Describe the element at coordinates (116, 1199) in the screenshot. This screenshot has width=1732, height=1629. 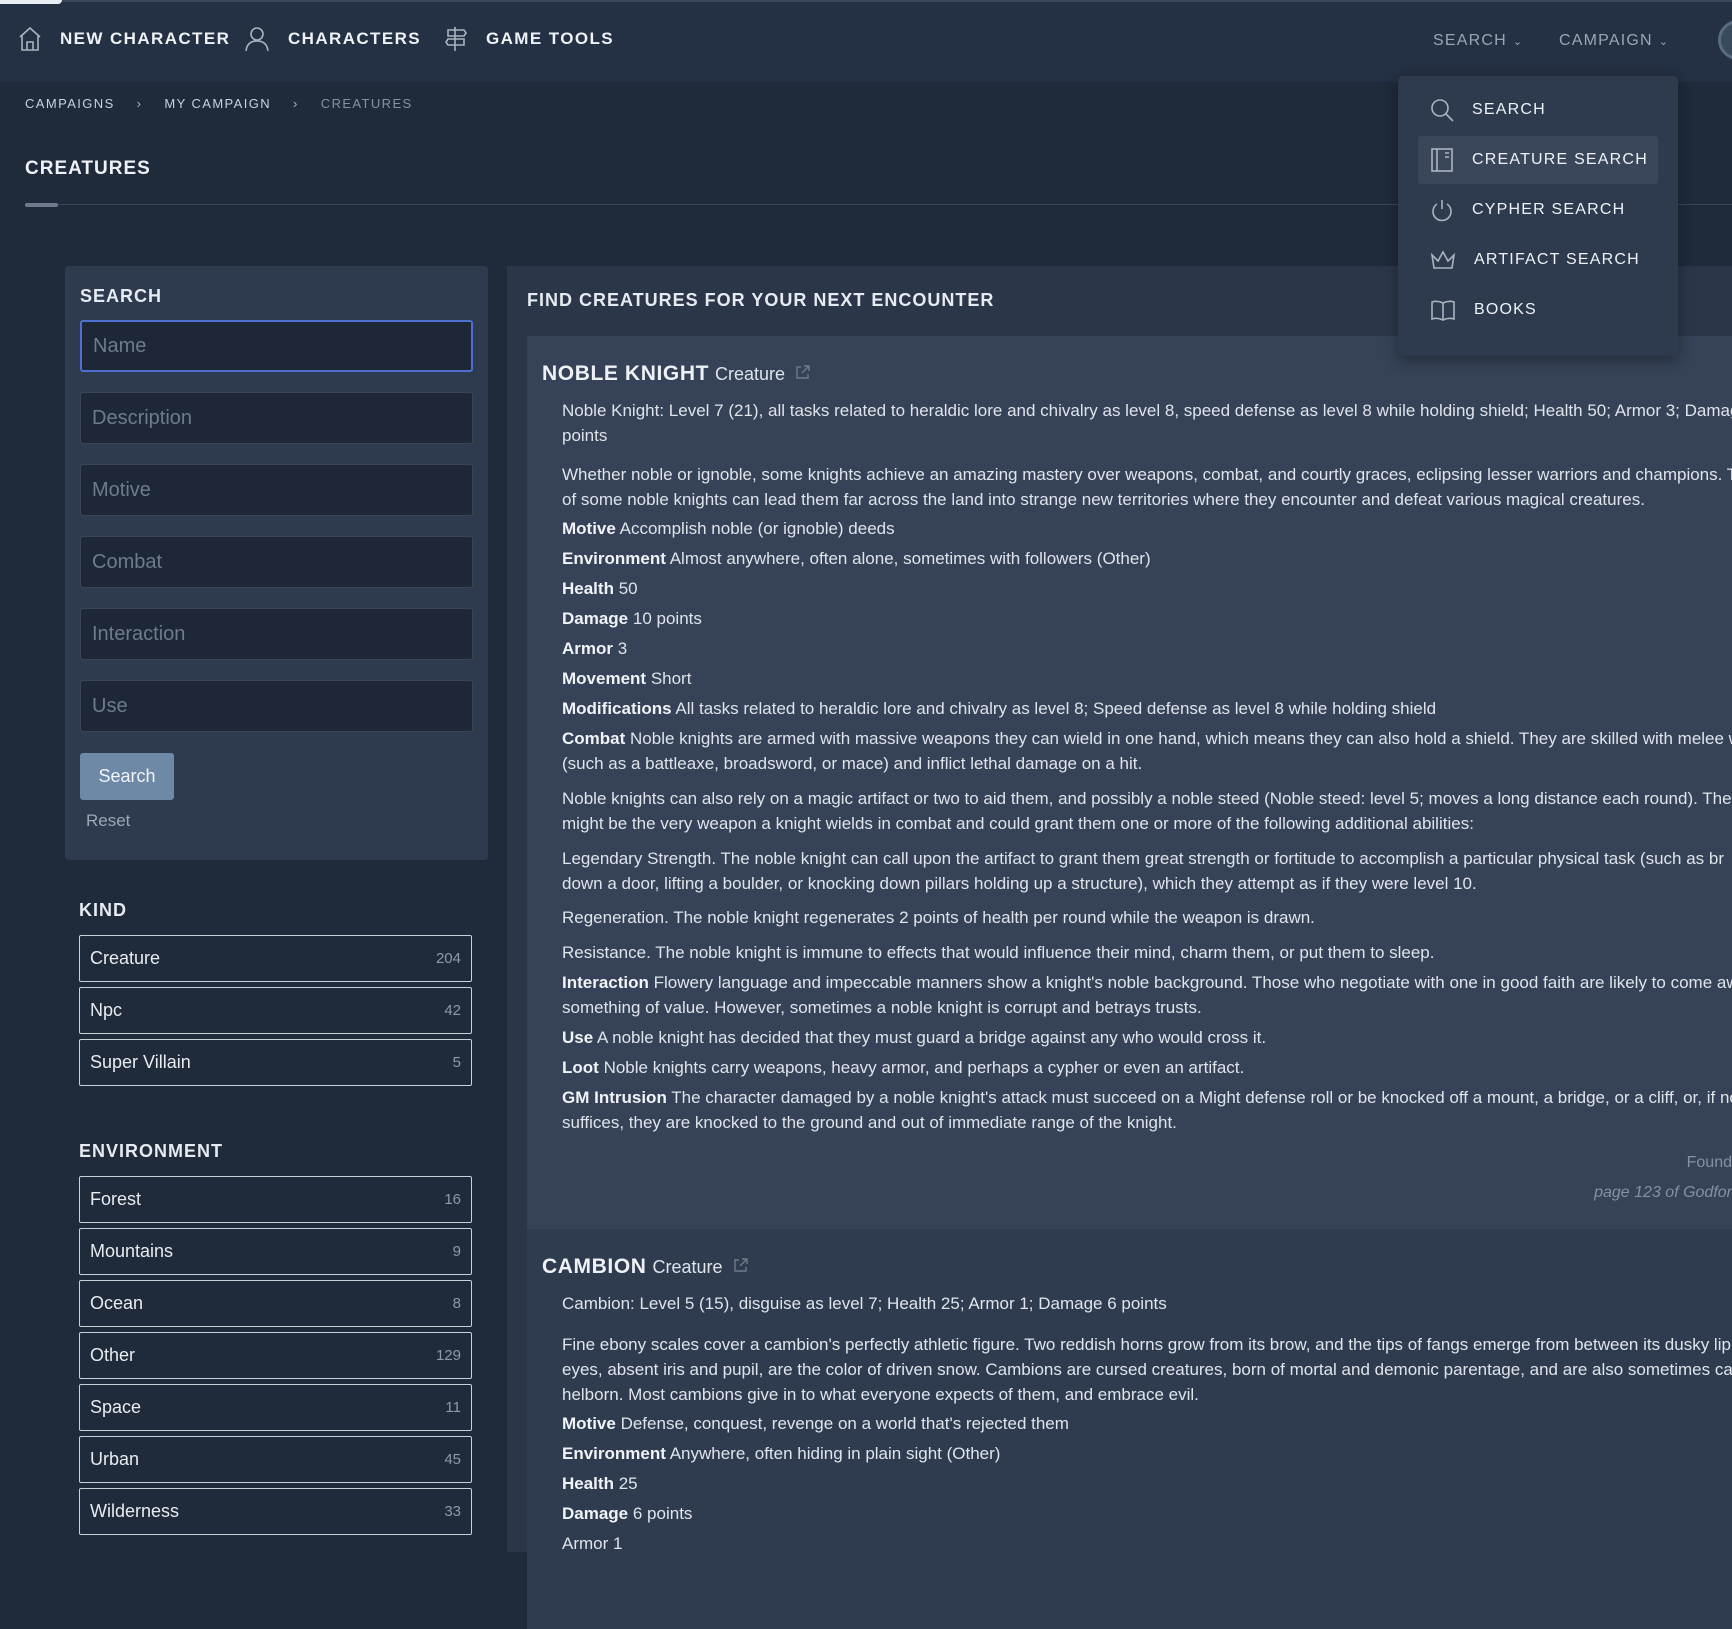
I see `facet-label: Forest` at that location.